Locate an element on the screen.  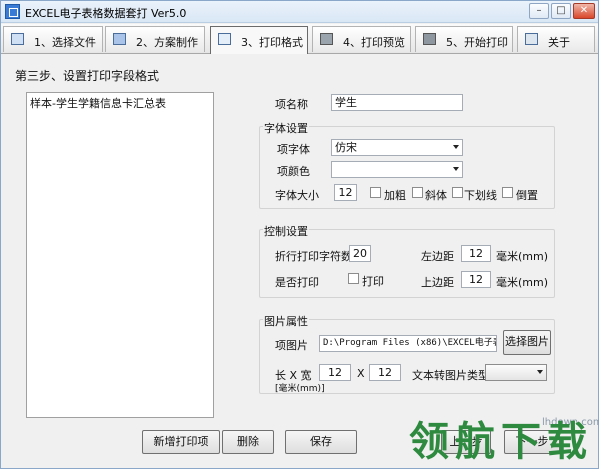
image-properties-title: 图片属性 is located at coordinates (286, 321).